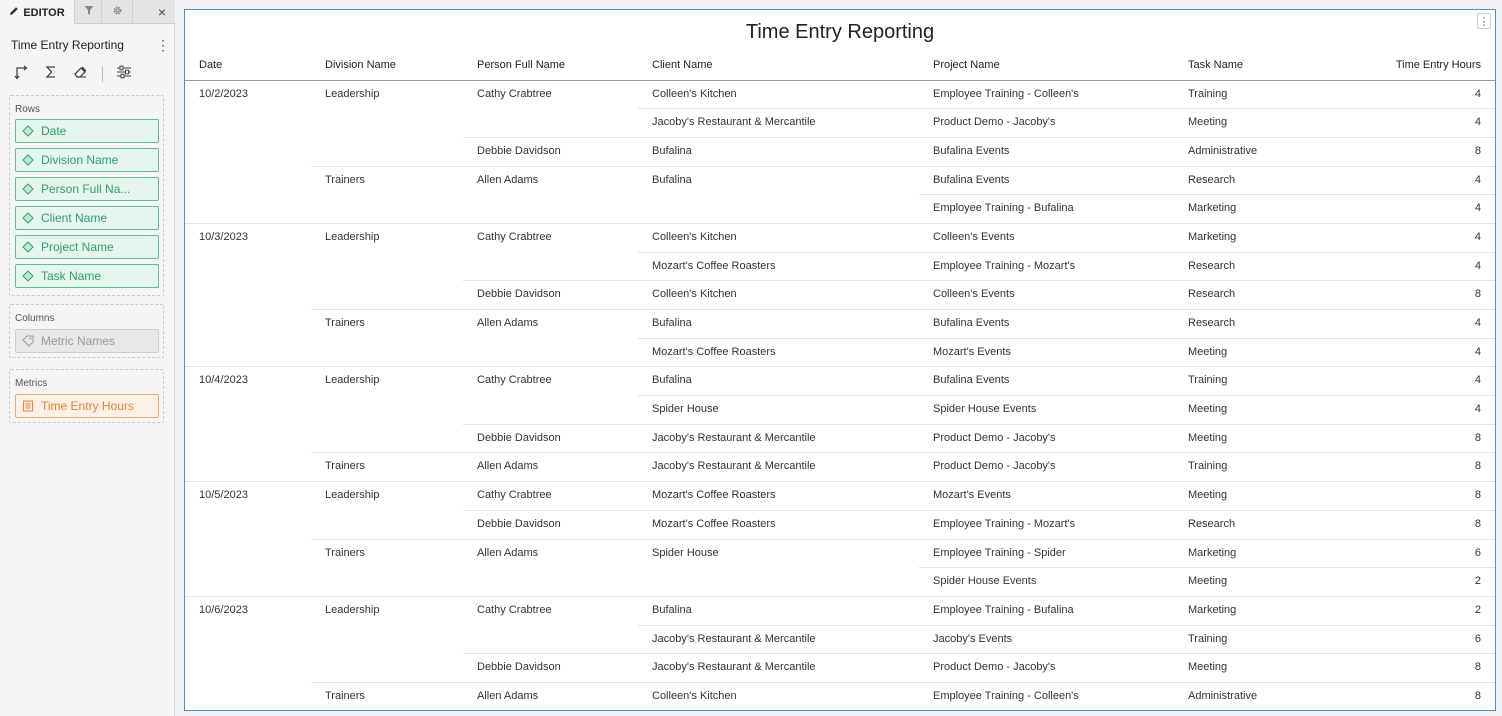 The width and height of the screenshot is (1502, 716). What do you see at coordinates (1046, 209) in the screenshot?
I see `table-cell: Employee Training - Bufalina` at bounding box center [1046, 209].